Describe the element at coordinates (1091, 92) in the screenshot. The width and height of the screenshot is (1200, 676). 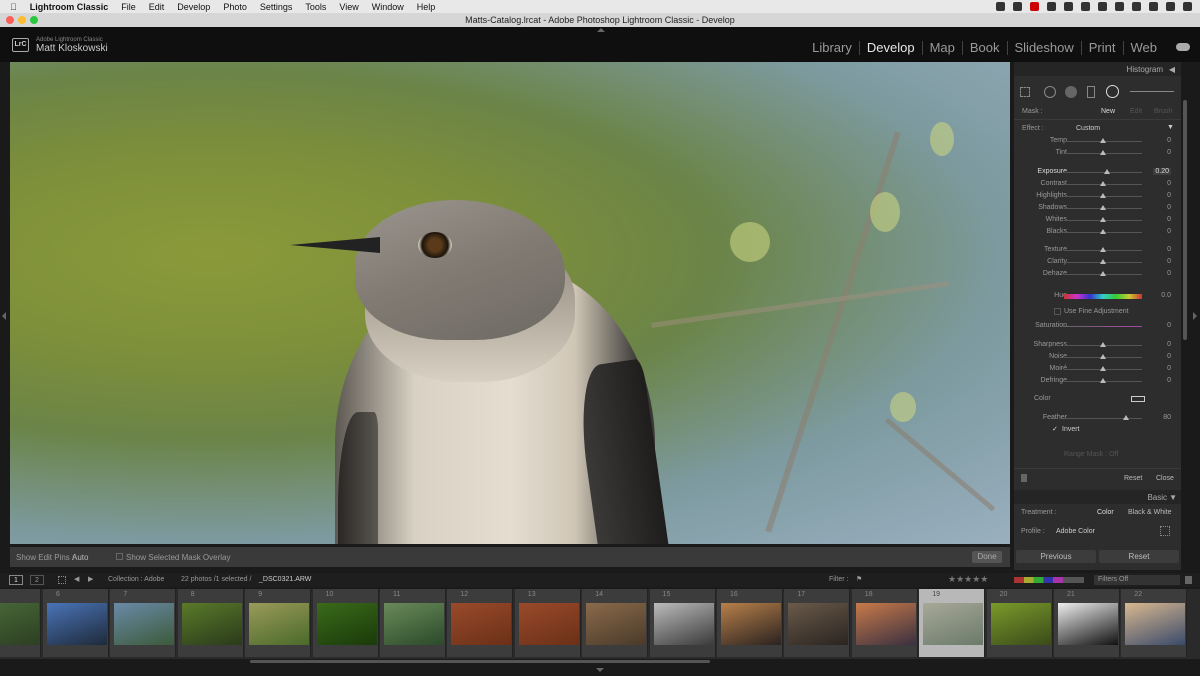
I see `graduated-filter-icon` at that location.